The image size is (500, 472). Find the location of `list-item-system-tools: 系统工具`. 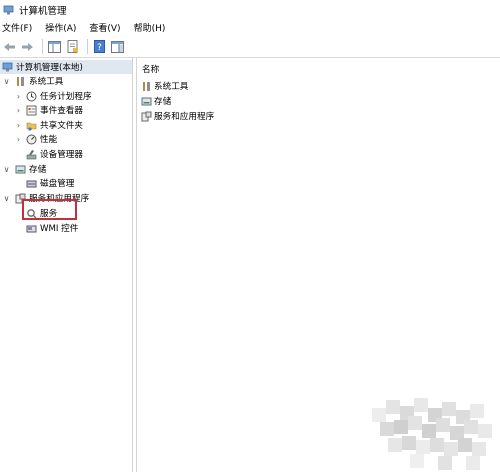

list-item-system-tools: 系统工具 is located at coordinates (164, 86).